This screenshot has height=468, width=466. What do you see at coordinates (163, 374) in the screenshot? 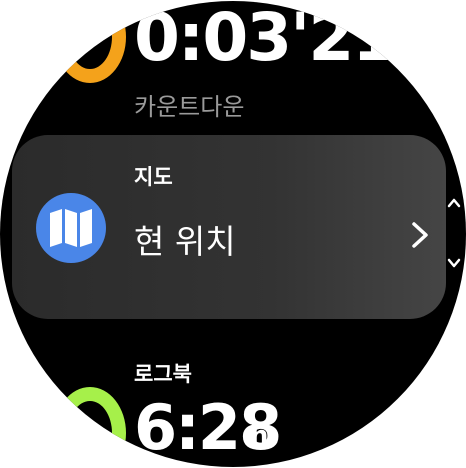
I see `logbook-title: 로그북` at bounding box center [163, 374].